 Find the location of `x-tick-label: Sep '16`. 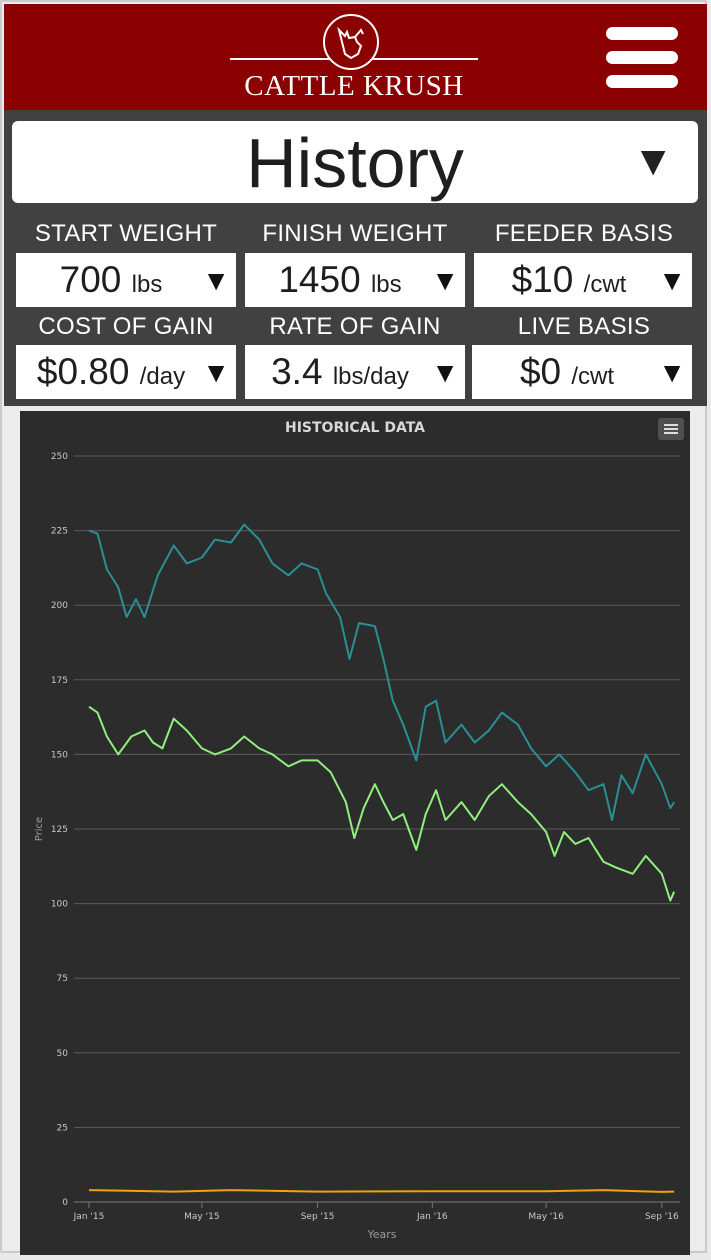

x-tick-label: Sep '16 is located at coordinates (662, 1217).